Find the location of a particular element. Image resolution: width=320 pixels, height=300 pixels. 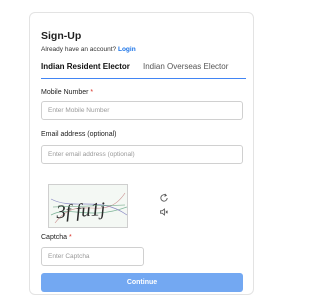

captcha-label: Captcha * is located at coordinates (56, 237).